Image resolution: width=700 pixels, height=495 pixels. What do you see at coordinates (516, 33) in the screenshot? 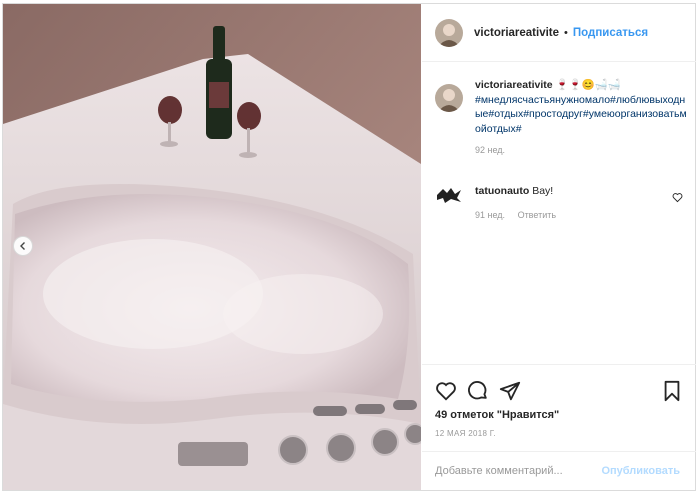
I see `header-username: victoriareativite` at bounding box center [516, 33].